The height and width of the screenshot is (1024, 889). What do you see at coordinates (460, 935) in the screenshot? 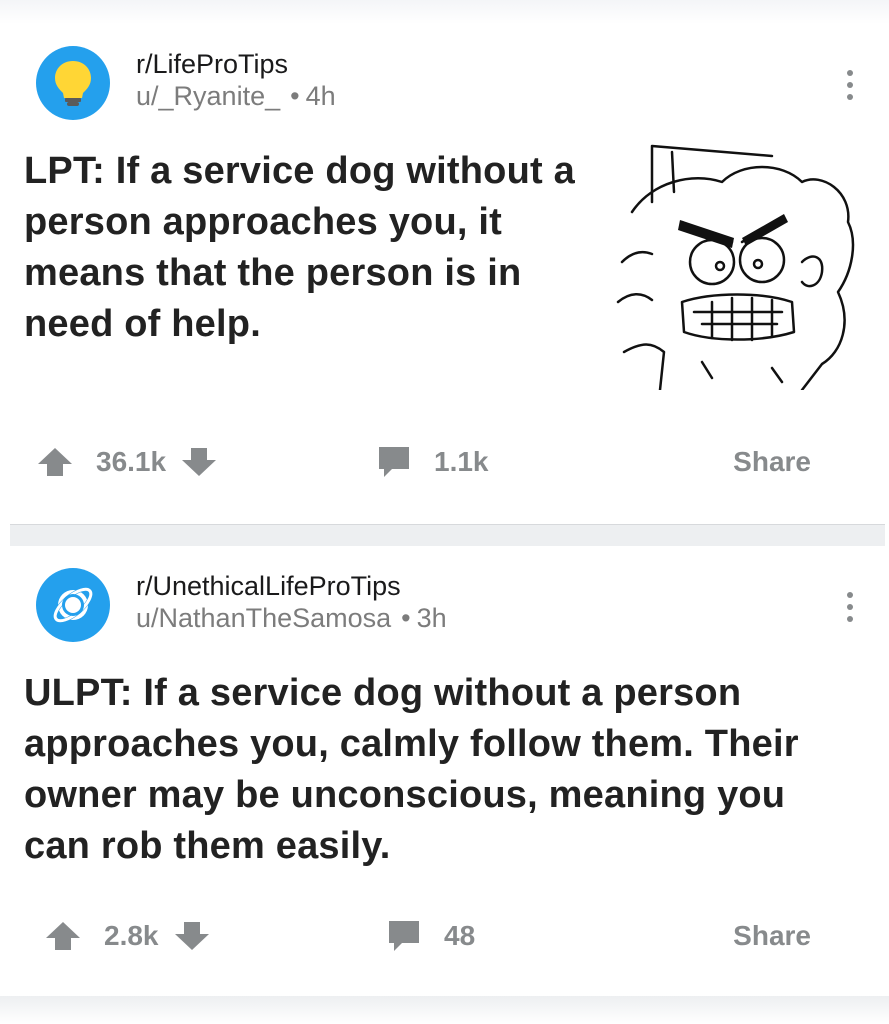
I see `comment-count: 48` at bounding box center [460, 935].